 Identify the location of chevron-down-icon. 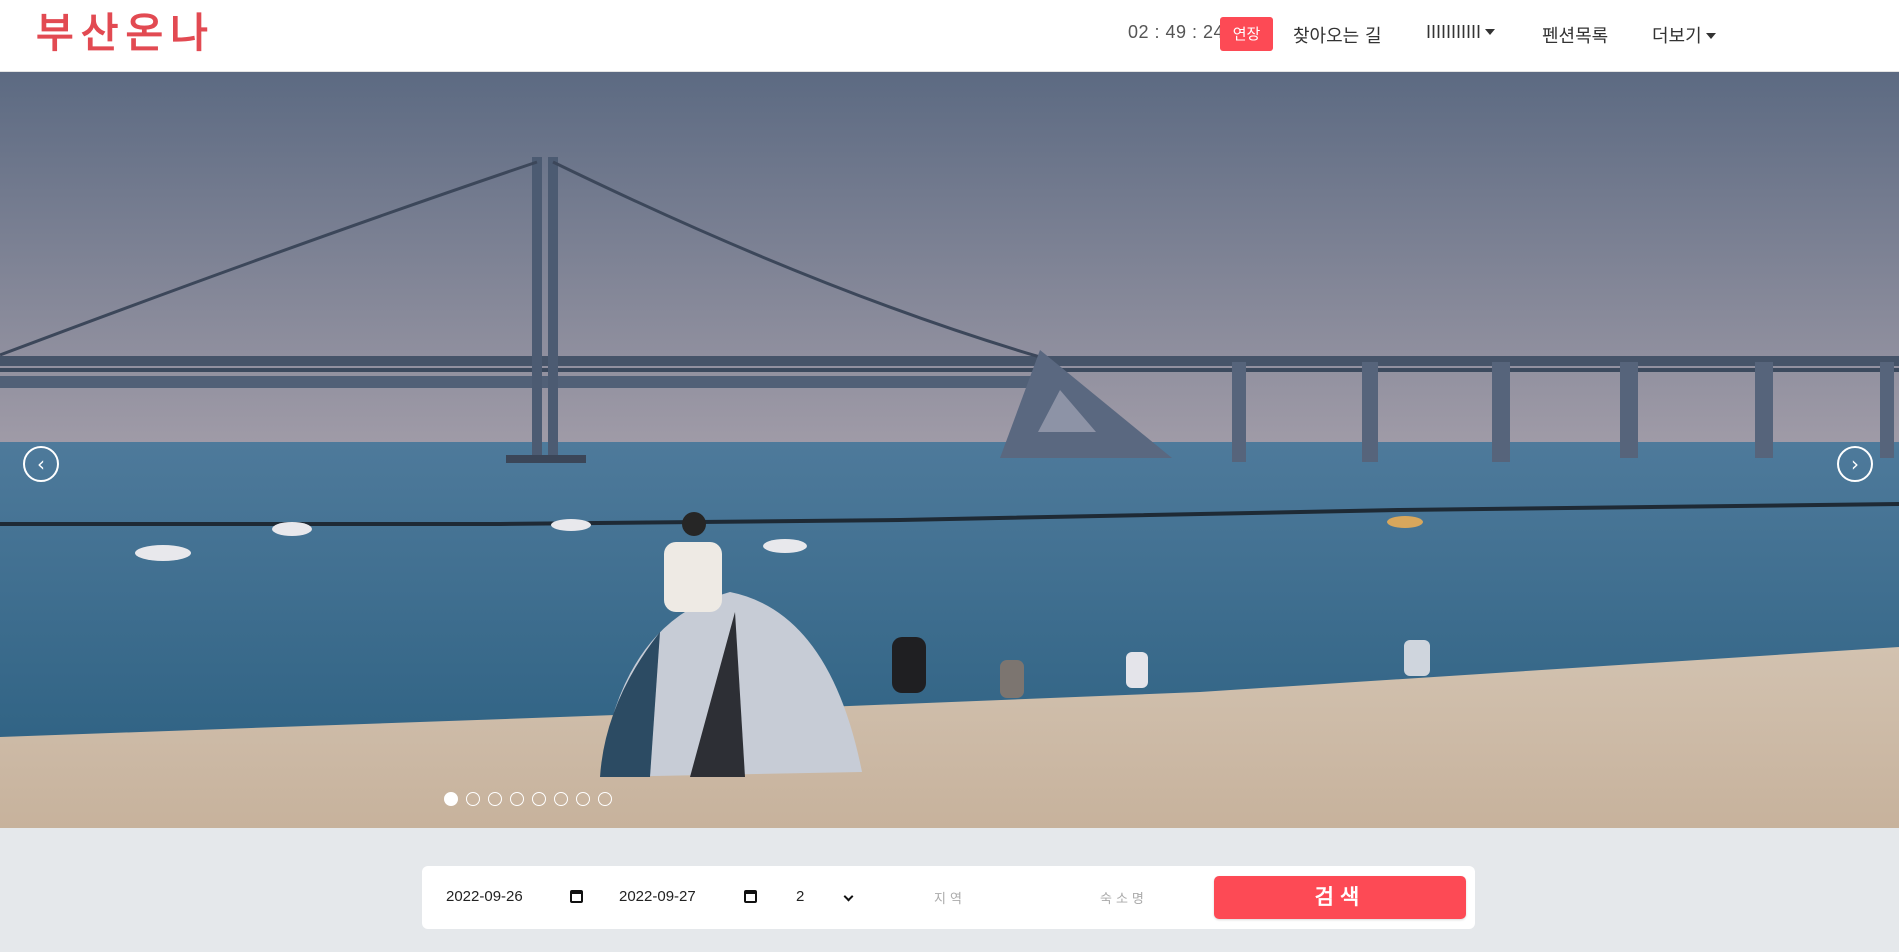
(848, 896).